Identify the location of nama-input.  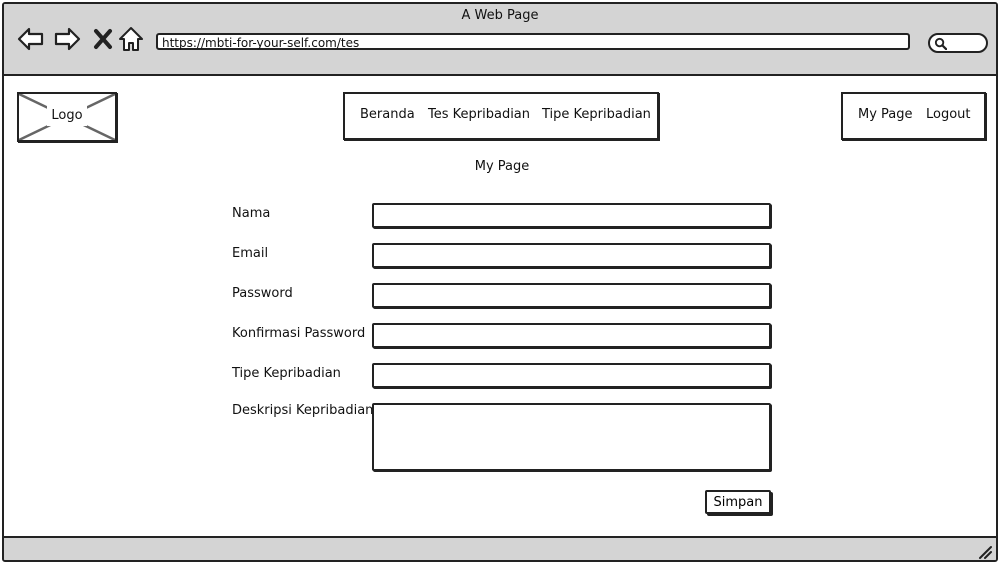
(571, 215).